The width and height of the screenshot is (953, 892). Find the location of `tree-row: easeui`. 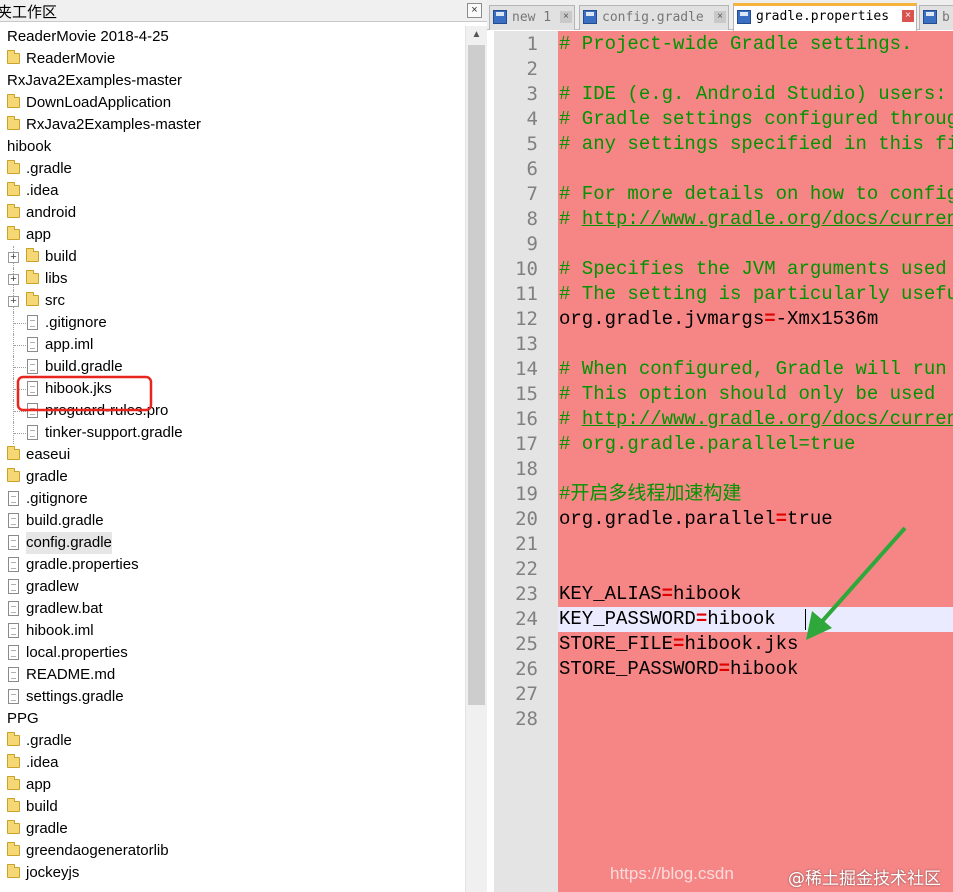

tree-row: easeui is located at coordinates (232, 455).